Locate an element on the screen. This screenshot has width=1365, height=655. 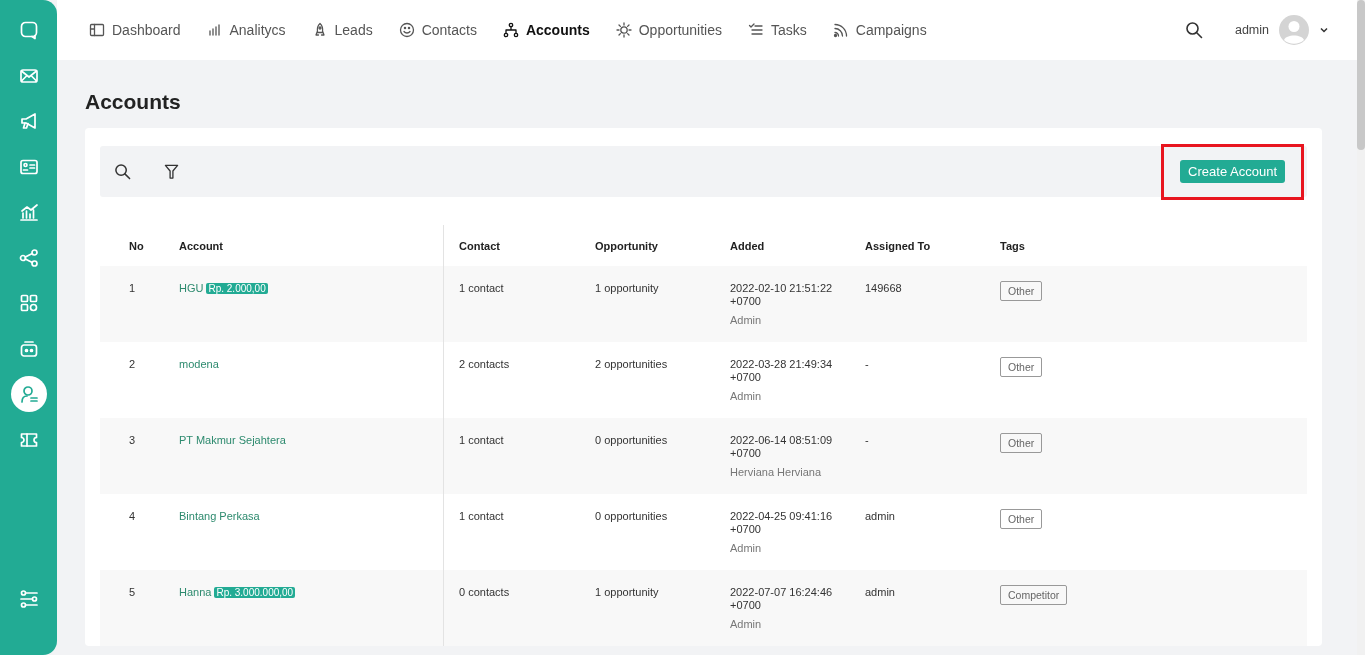
account-link: Hanna is located at coordinates (195, 592).